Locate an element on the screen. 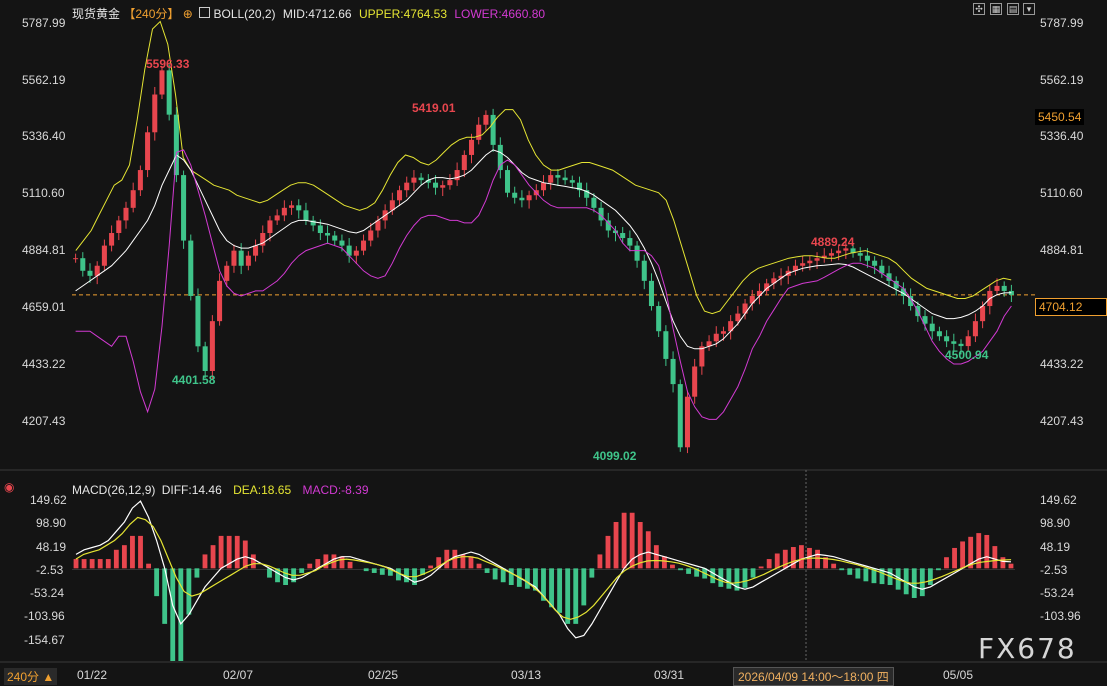 Image resolution: width=1107 pixels, height=686 pixels. macd-tick: -2.53 is located at coordinates (50, 570).